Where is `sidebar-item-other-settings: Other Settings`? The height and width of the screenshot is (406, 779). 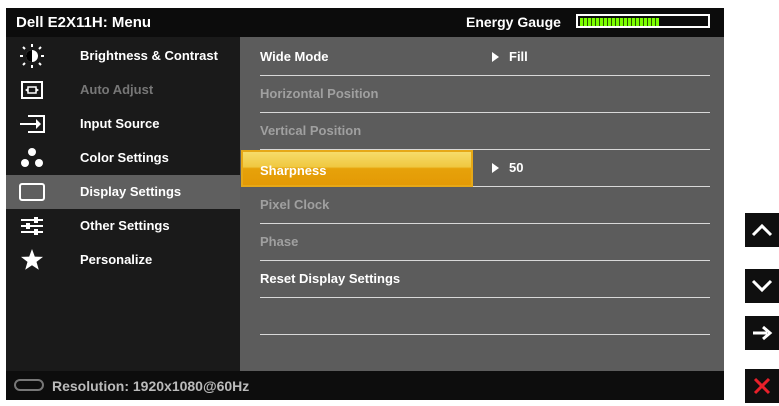
sidebar-item-other-settings: Other Settings is located at coordinates (123, 226).